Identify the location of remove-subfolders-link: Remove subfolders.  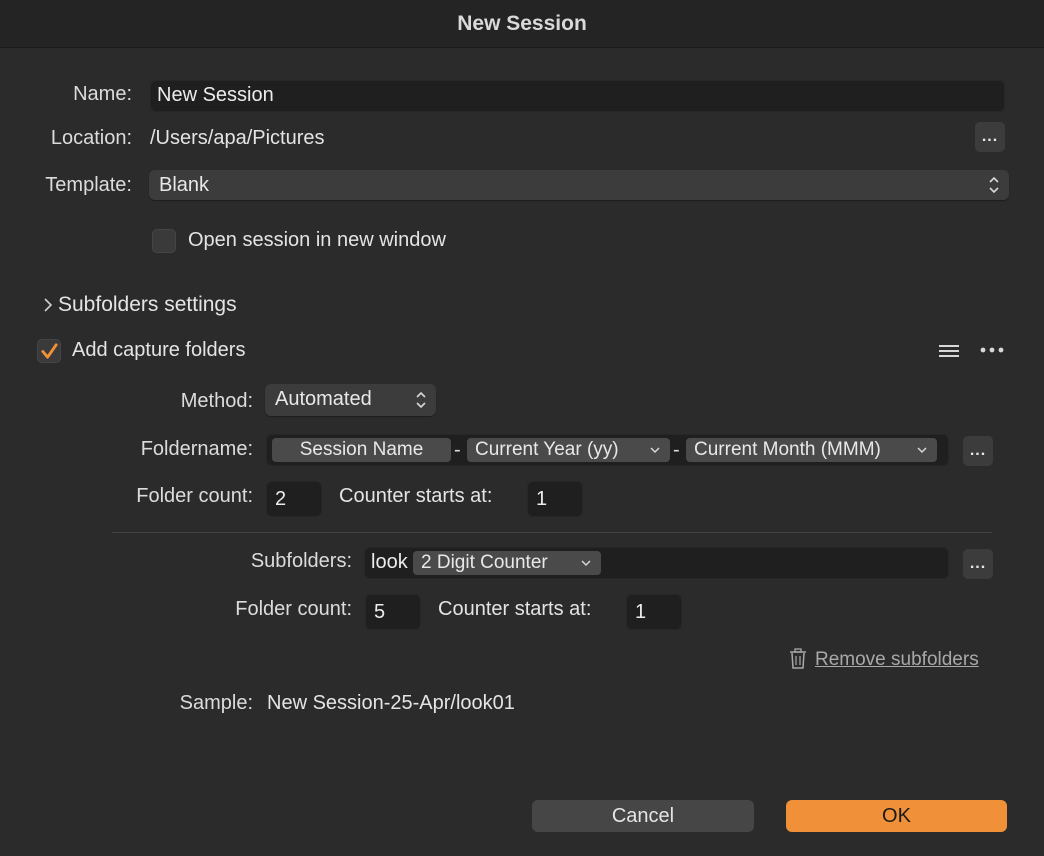
(897, 660).